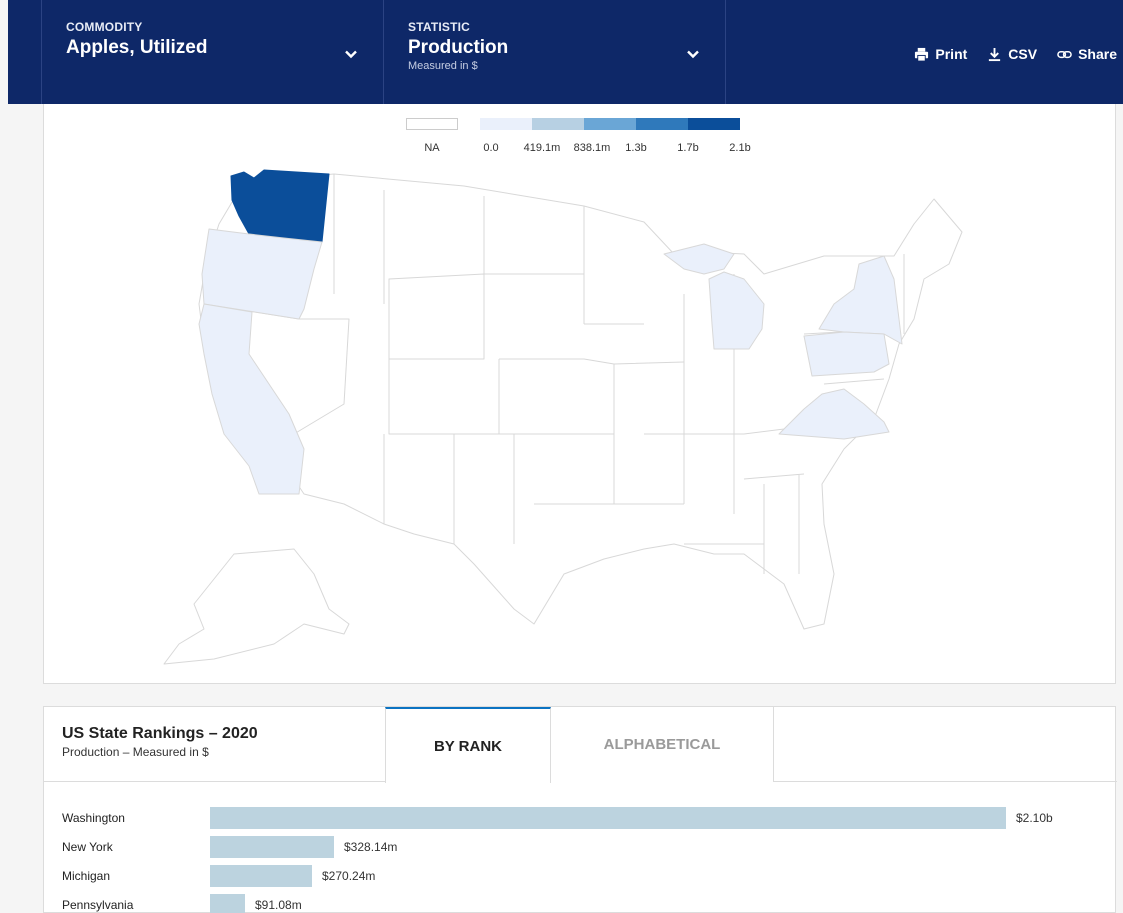 The width and height of the screenshot is (1123, 913). What do you see at coordinates (995, 54) in the screenshot?
I see `download-icon` at bounding box center [995, 54].